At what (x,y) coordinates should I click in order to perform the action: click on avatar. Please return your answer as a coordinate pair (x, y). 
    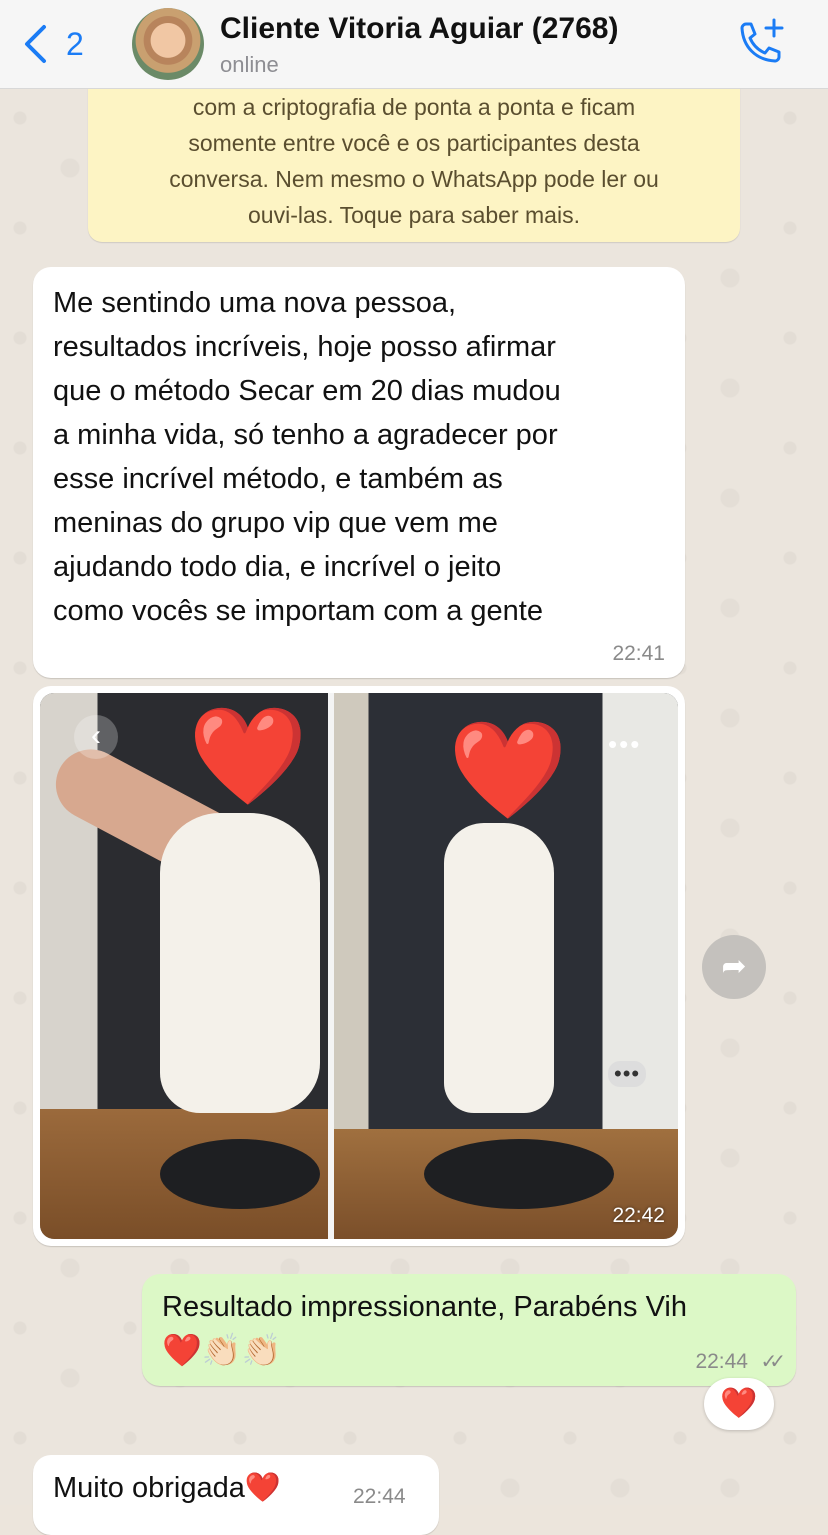
    Looking at the image, I should click on (168, 44).